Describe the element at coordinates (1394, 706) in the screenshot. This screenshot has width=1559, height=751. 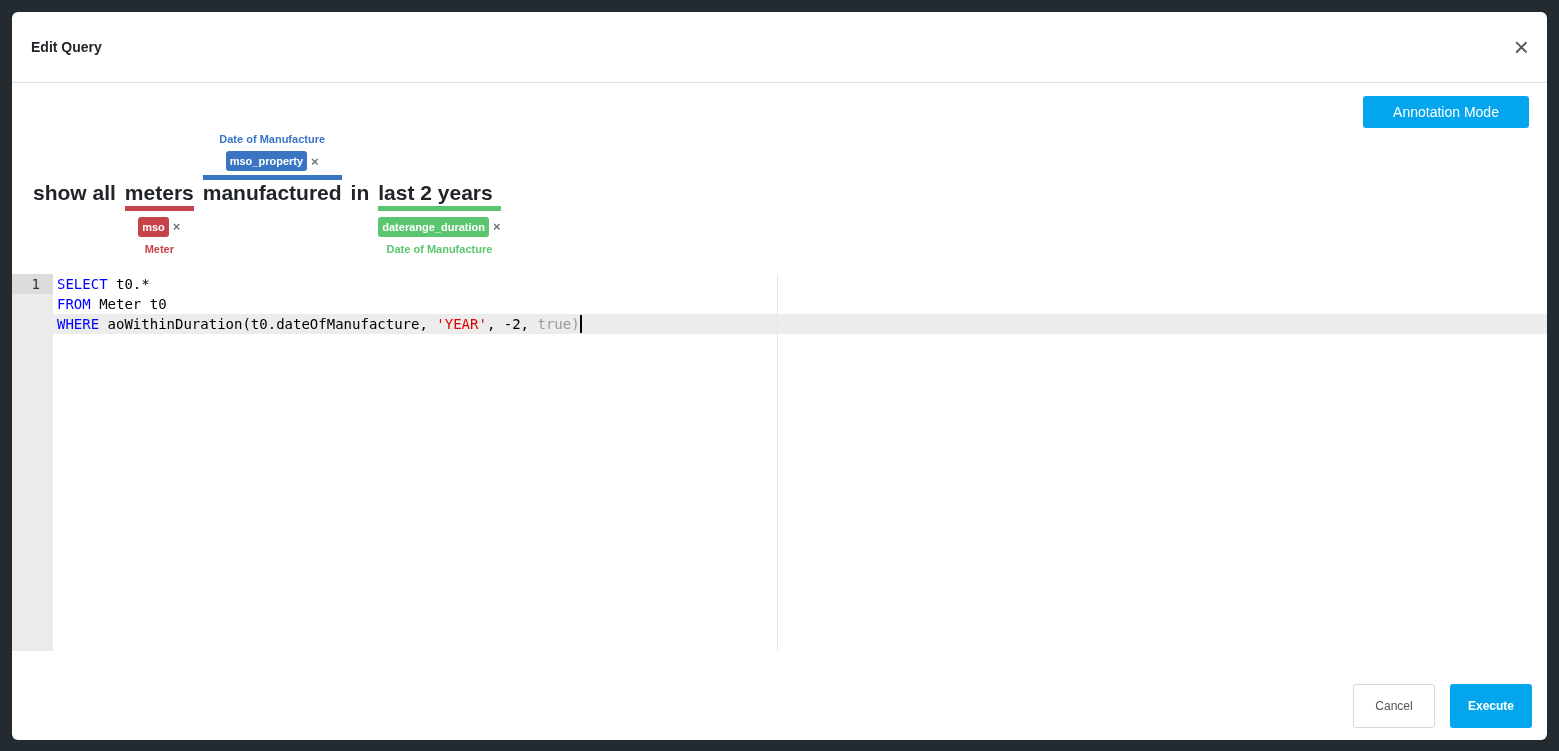
I see `cancel-button: Cancel` at that location.